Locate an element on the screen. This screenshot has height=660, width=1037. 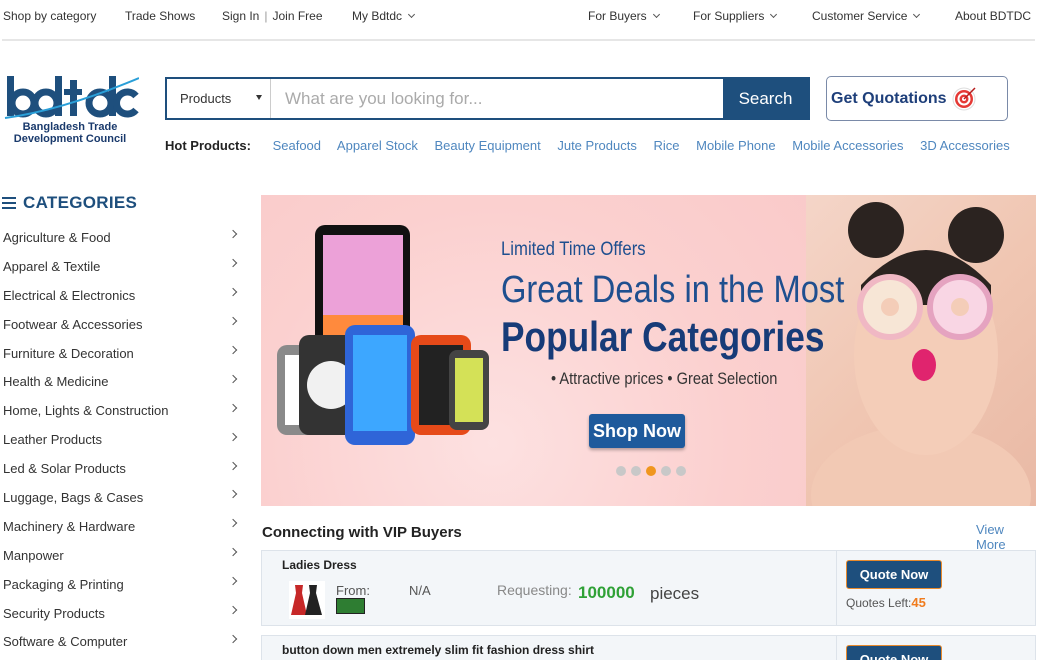
header-divider is located at coordinates (518, 40).